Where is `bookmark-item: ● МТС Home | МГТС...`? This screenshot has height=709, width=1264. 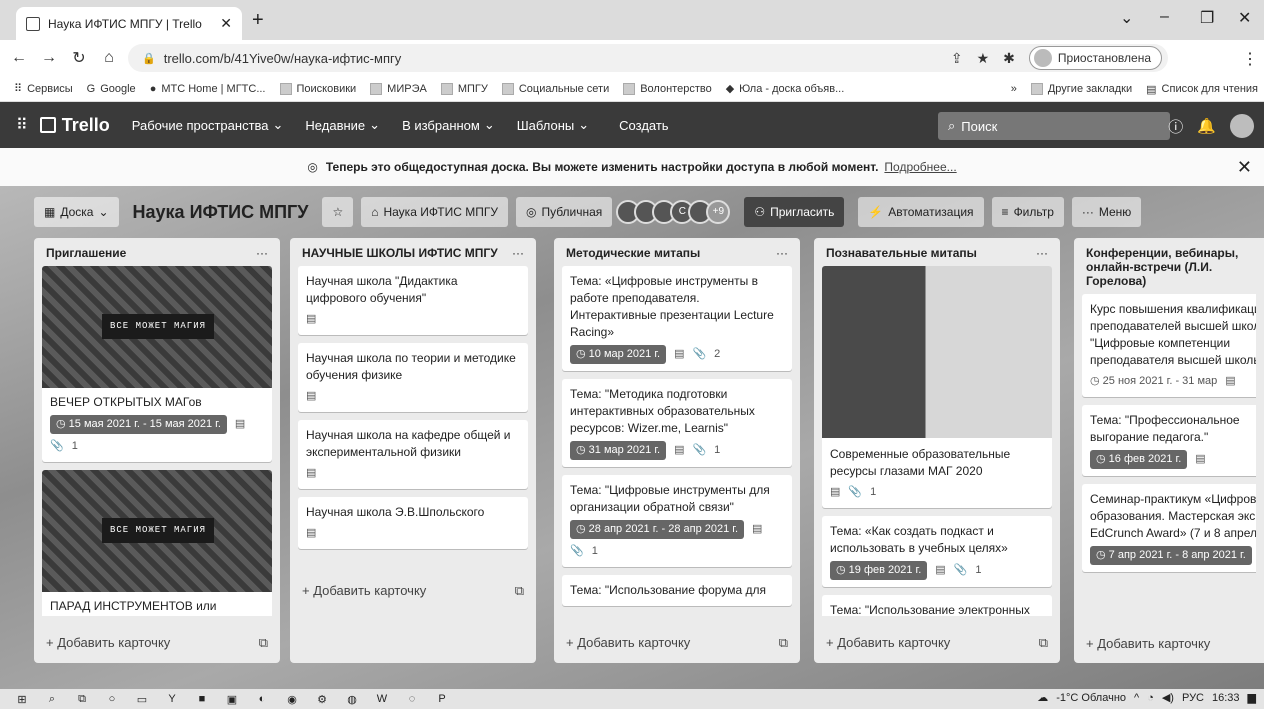
bookmark-item: ● МТС Home | МГТС... is located at coordinates (208, 89).